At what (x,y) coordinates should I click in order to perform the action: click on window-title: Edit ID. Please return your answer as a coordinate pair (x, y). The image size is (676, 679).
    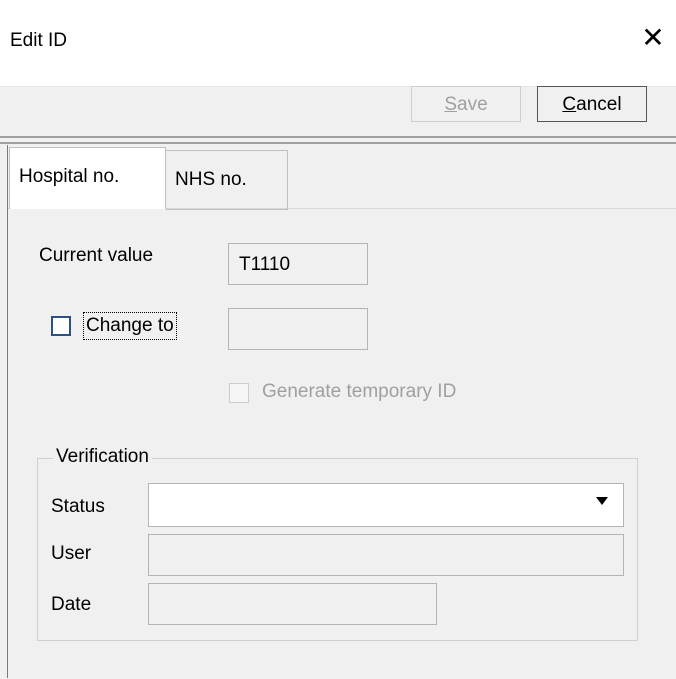
    Looking at the image, I should click on (39, 40).